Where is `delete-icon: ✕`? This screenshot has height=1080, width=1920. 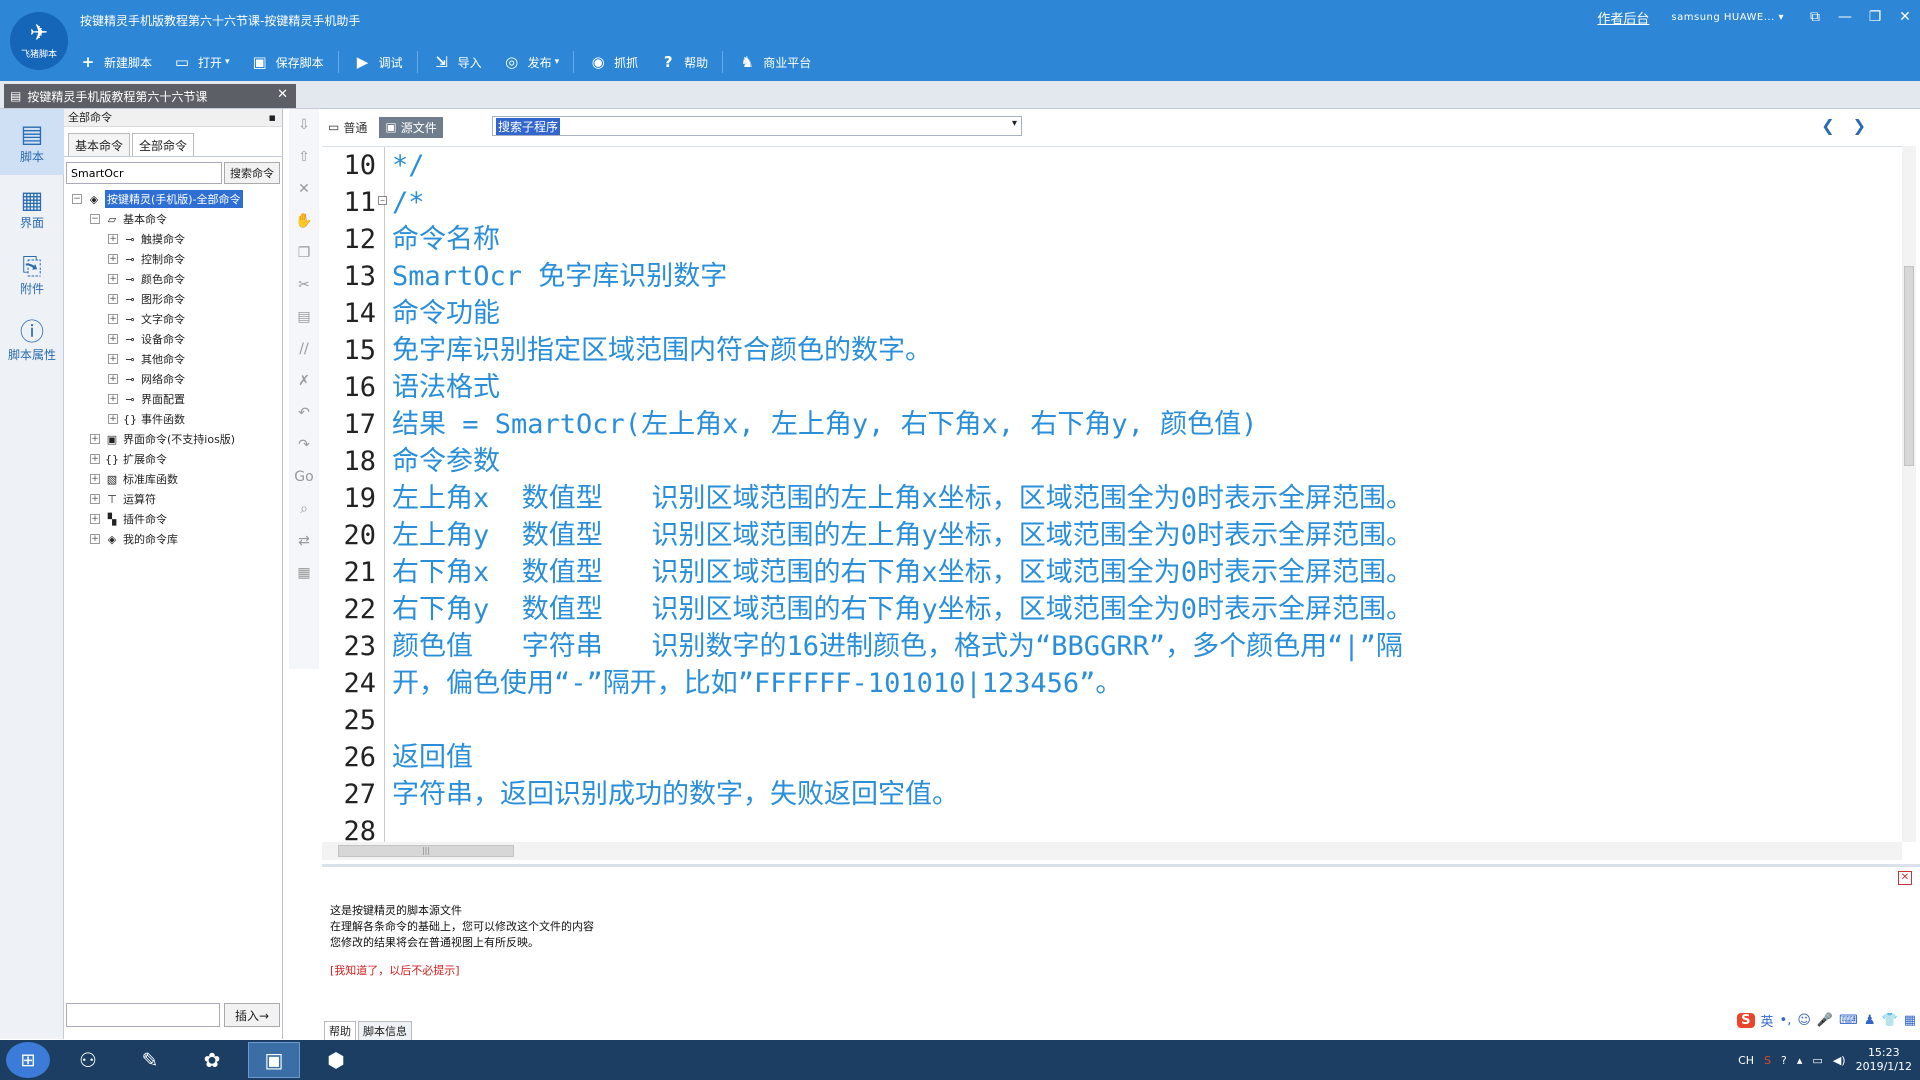
delete-icon: ✕ is located at coordinates (304, 189).